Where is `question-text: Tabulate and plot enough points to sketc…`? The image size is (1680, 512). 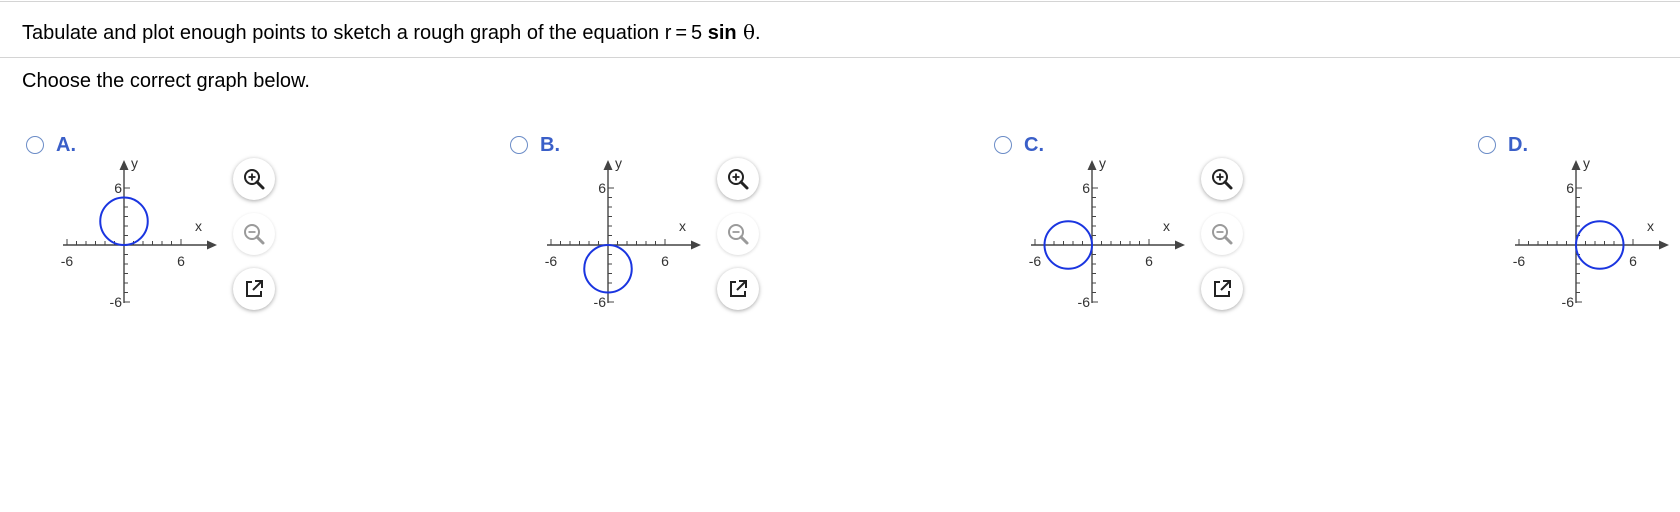
question-text: Tabulate and plot enough points to sketc… is located at coordinates (391, 32).